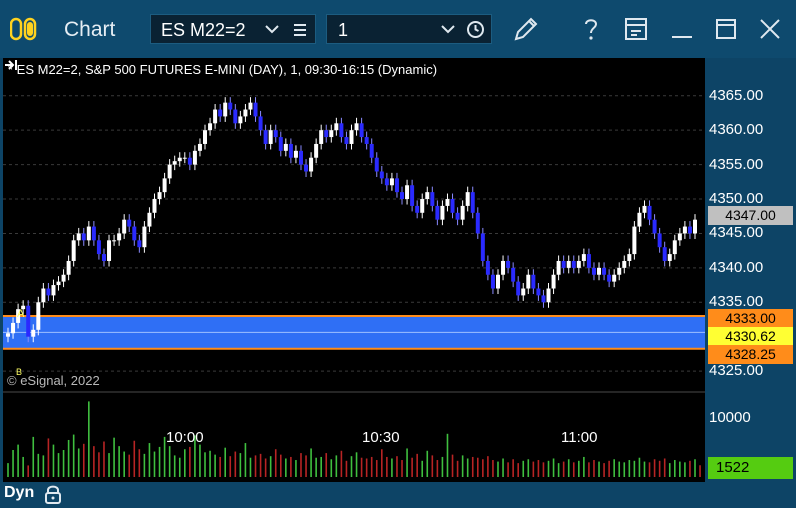 The width and height of the screenshot is (796, 508). I want to click on price-tick-label: 4365.00, so click(736, 95).